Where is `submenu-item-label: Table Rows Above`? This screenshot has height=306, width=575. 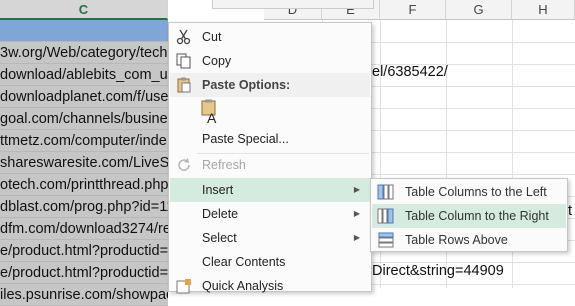 submenu-item-label: Table Rows Above is located at coordinates (456, 240).